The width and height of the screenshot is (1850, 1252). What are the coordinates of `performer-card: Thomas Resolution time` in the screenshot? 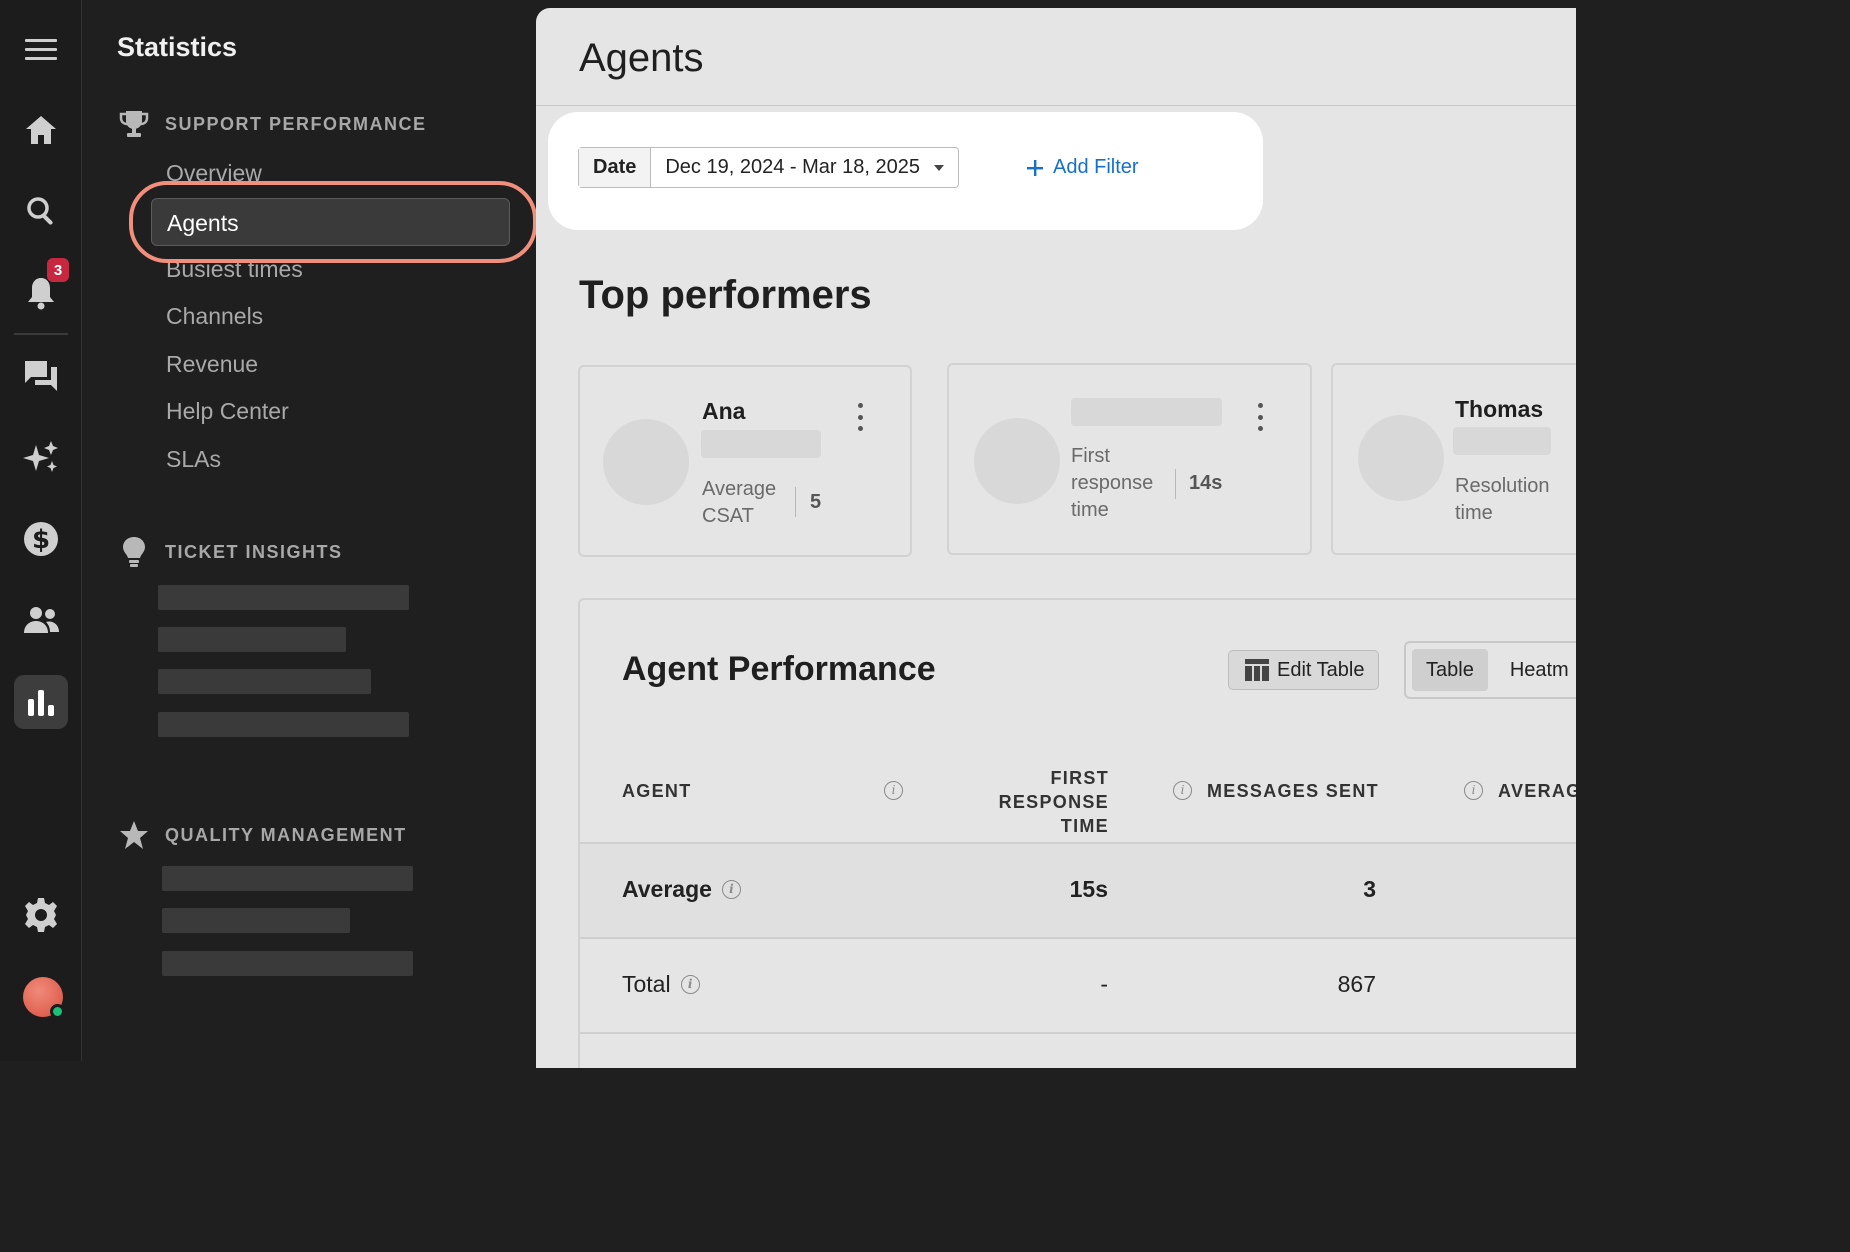 It's located at (1453, 459).